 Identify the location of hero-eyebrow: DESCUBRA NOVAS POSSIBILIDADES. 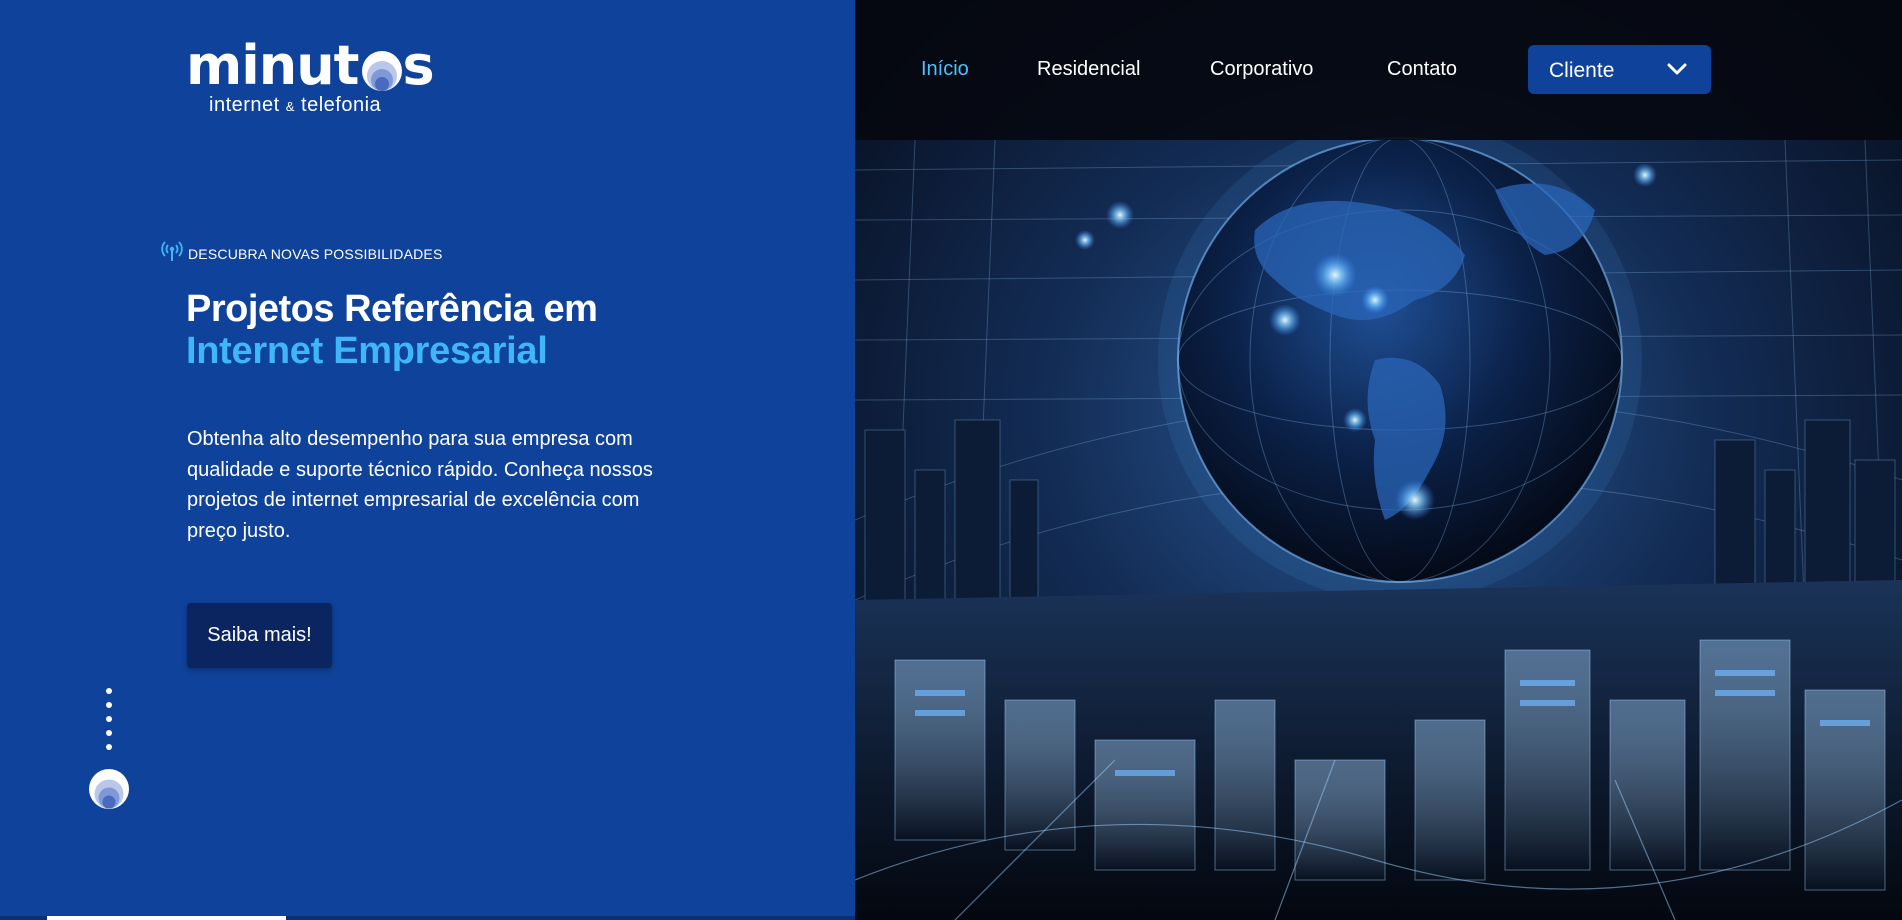
(301, 251).